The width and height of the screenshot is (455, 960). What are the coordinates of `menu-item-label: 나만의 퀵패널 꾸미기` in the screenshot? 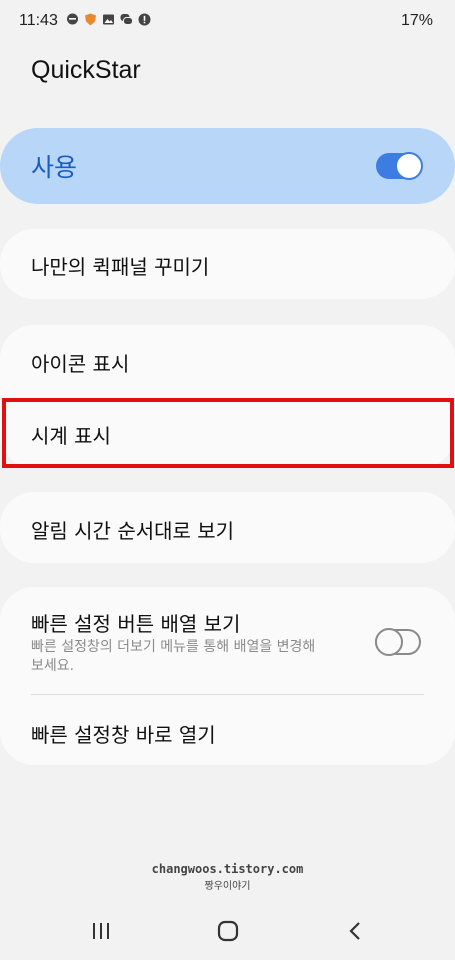 It's located at (120, 267).